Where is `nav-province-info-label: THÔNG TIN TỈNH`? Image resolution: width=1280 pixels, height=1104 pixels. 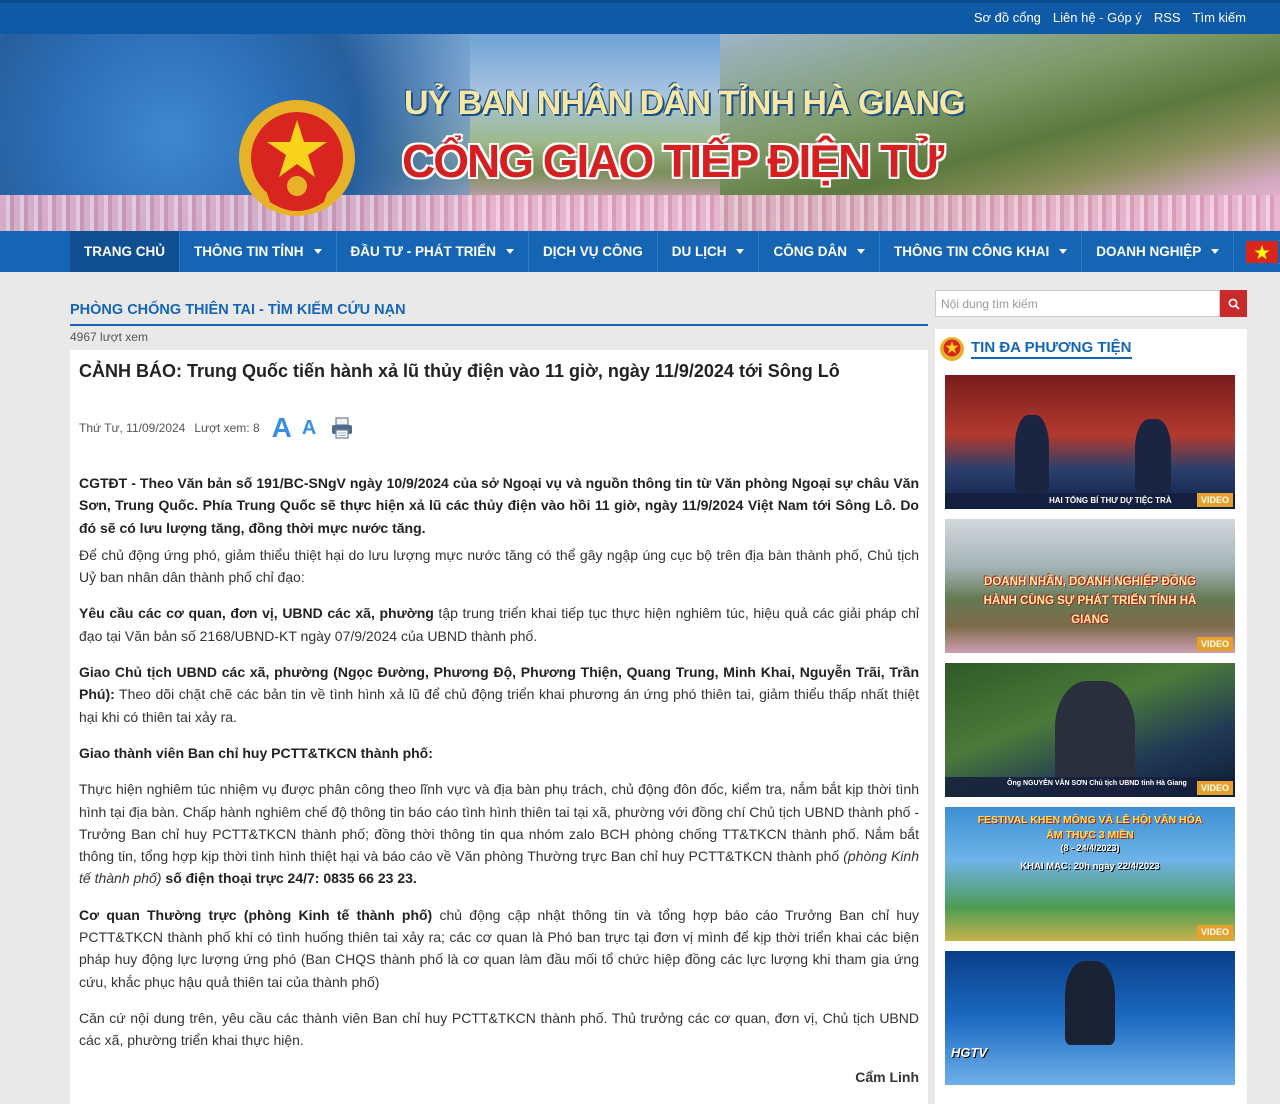
nav-province-info-label: THÔNG TIN TỈNH is located at coordinates (249, 251).